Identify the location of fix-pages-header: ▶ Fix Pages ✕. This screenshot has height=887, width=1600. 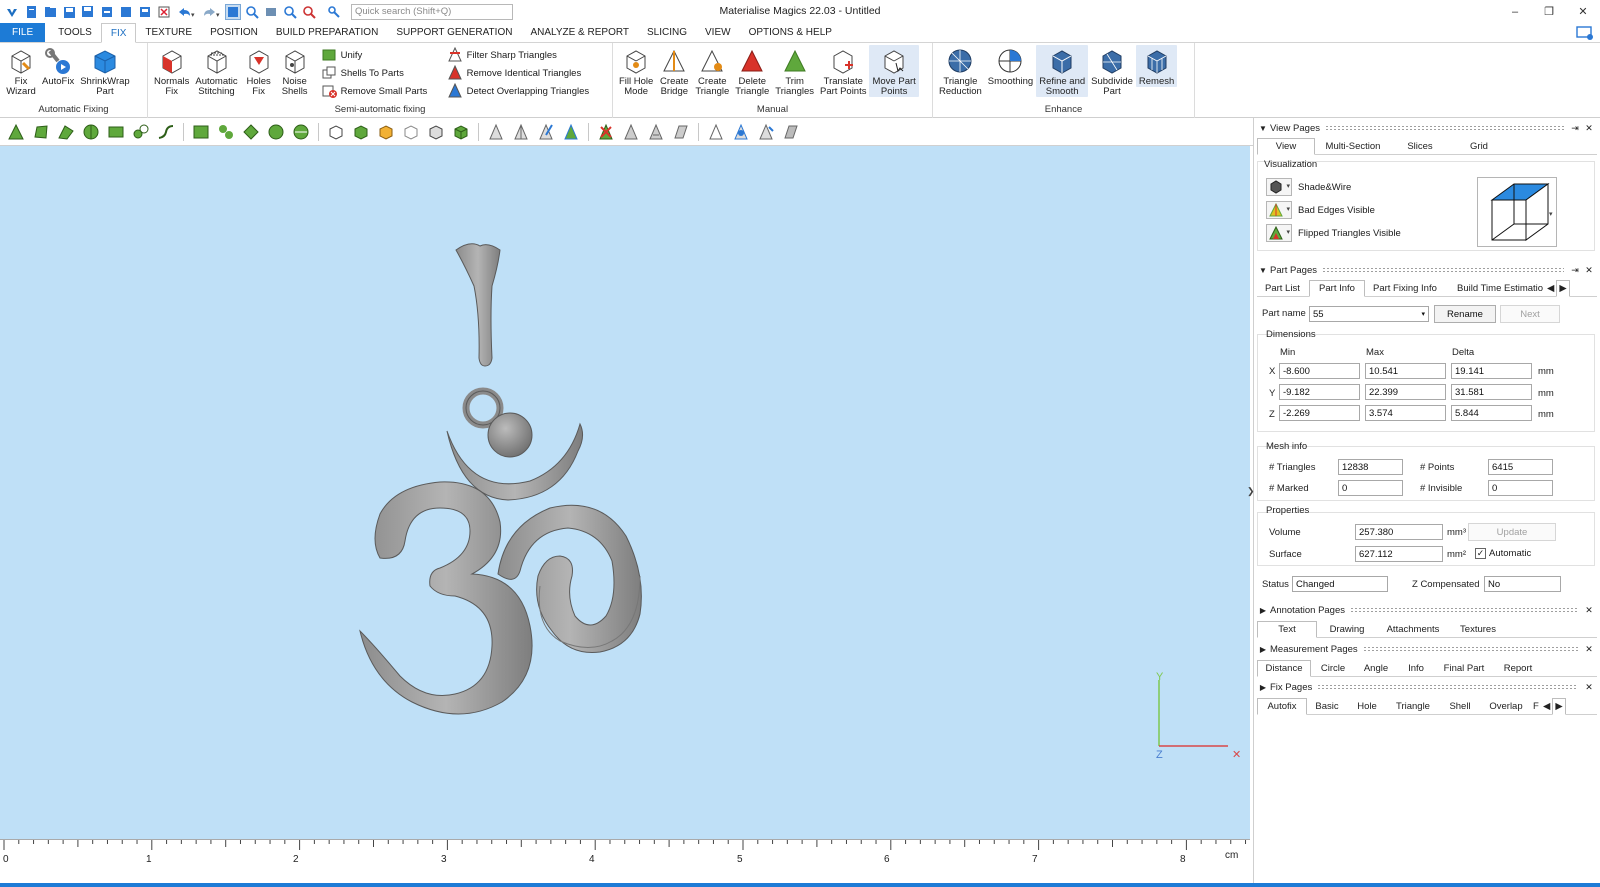
(1426, 687).